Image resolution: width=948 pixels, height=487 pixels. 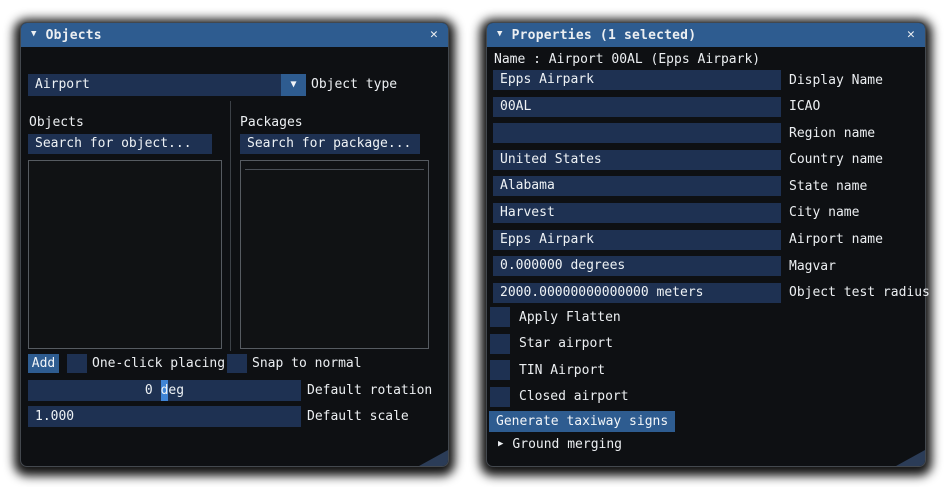 I want to click on object-test-radius-input: 2000.00000000000000 meters, so click(x=637, y=292).